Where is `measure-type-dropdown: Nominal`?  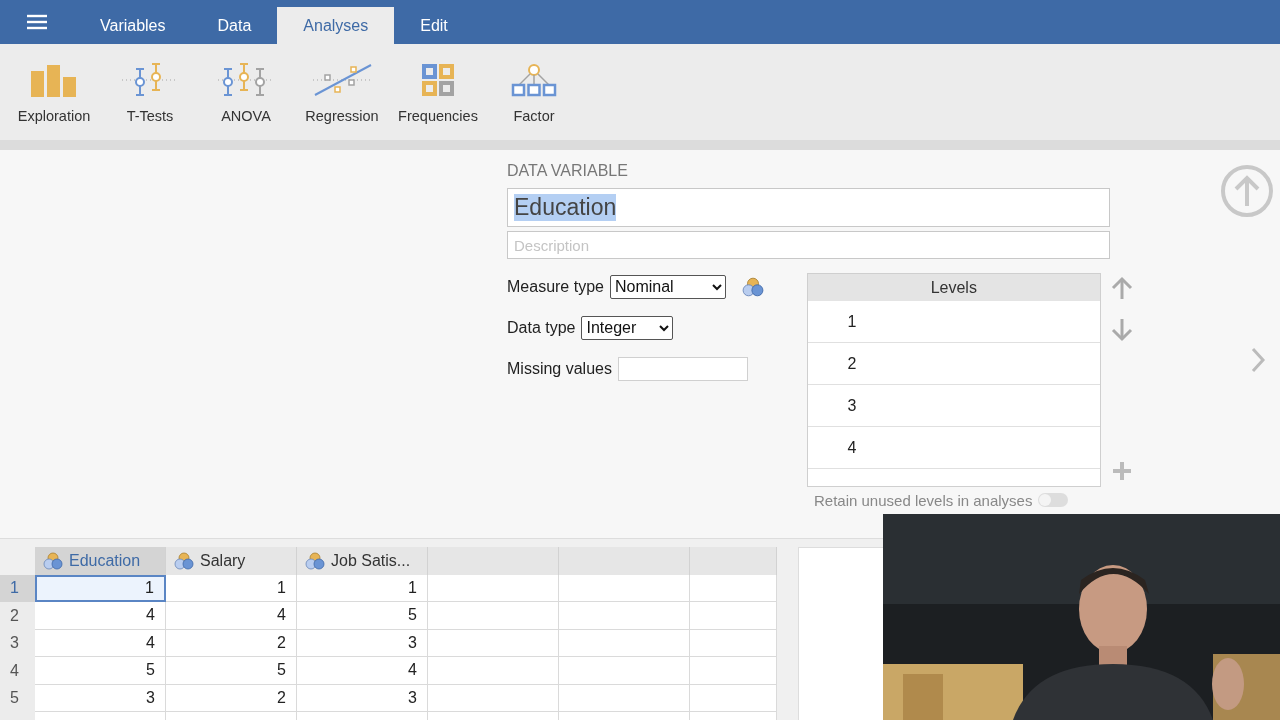
measure-type-dropdown: Nominal is located at coordinates (667, 286).